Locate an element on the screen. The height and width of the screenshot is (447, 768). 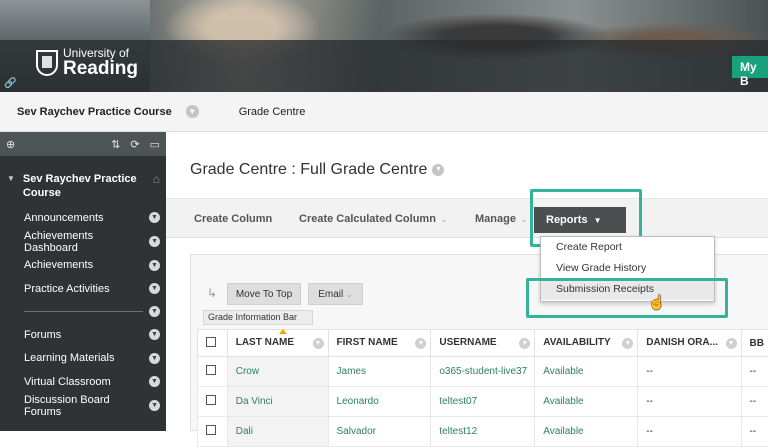
course-title-row: ▼ Sev Raychev Practice Course ⌂ is located at coordinates (83, 178).